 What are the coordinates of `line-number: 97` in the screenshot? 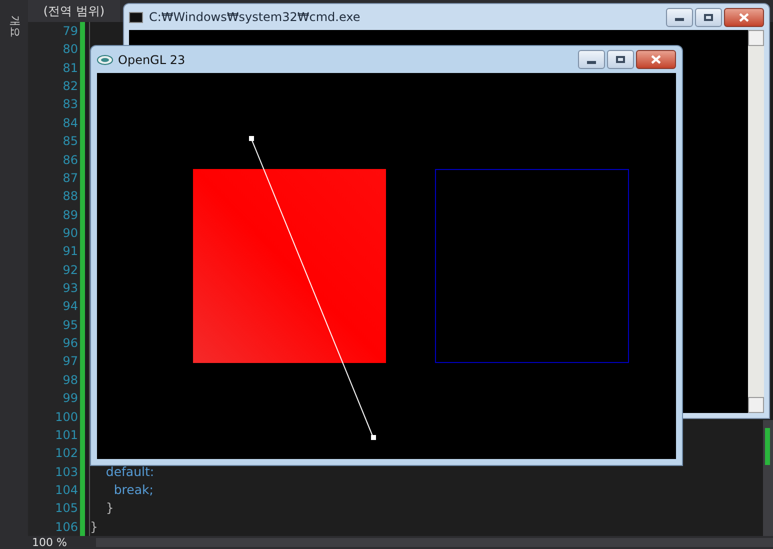 It's located at (70, 361).